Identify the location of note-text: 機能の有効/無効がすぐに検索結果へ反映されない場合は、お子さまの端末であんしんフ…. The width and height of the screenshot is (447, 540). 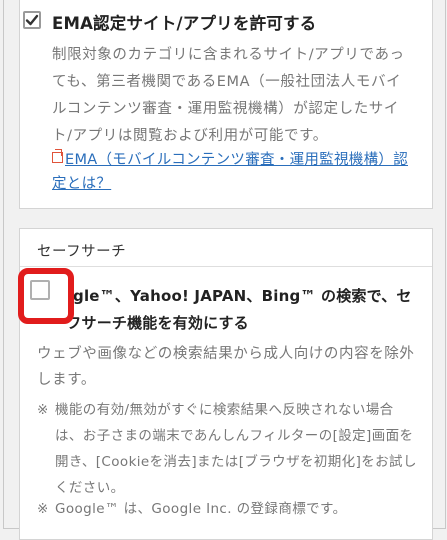
(236, 449).